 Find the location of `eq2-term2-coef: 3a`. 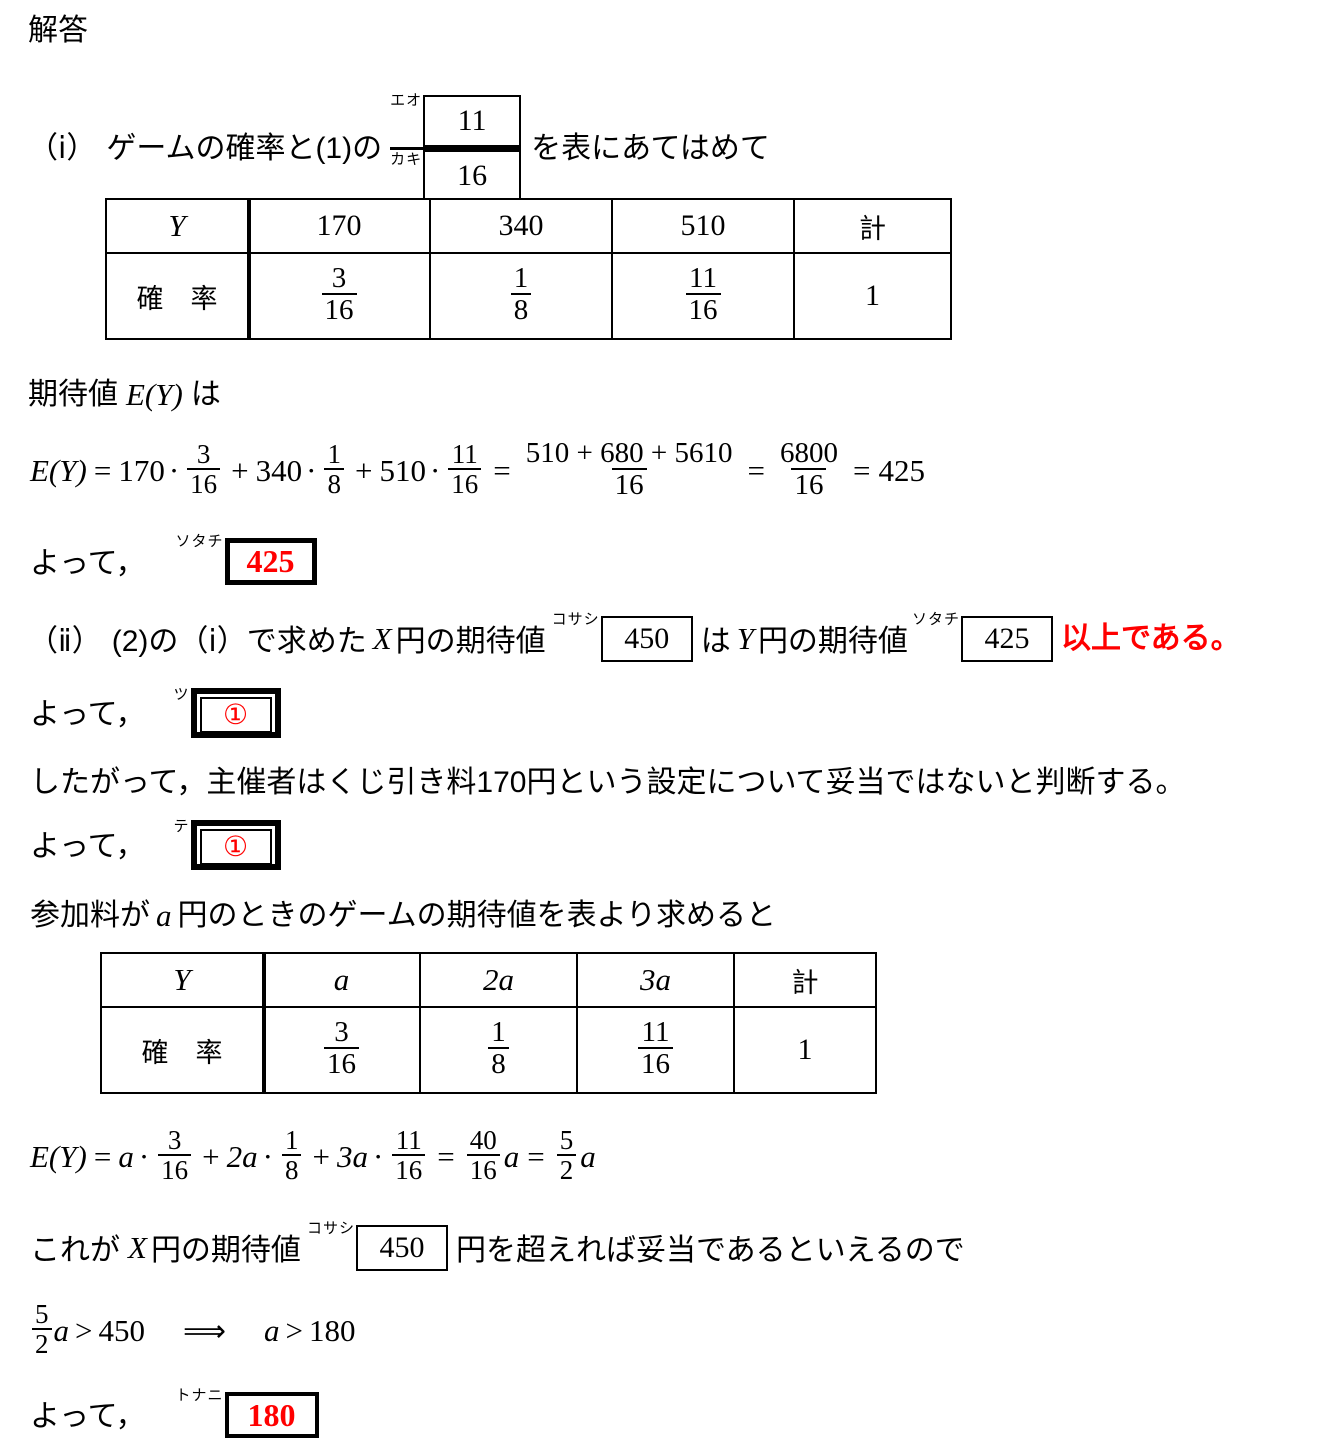

eq2-term2-coef: 3a is located at coordinates (352, 1157).